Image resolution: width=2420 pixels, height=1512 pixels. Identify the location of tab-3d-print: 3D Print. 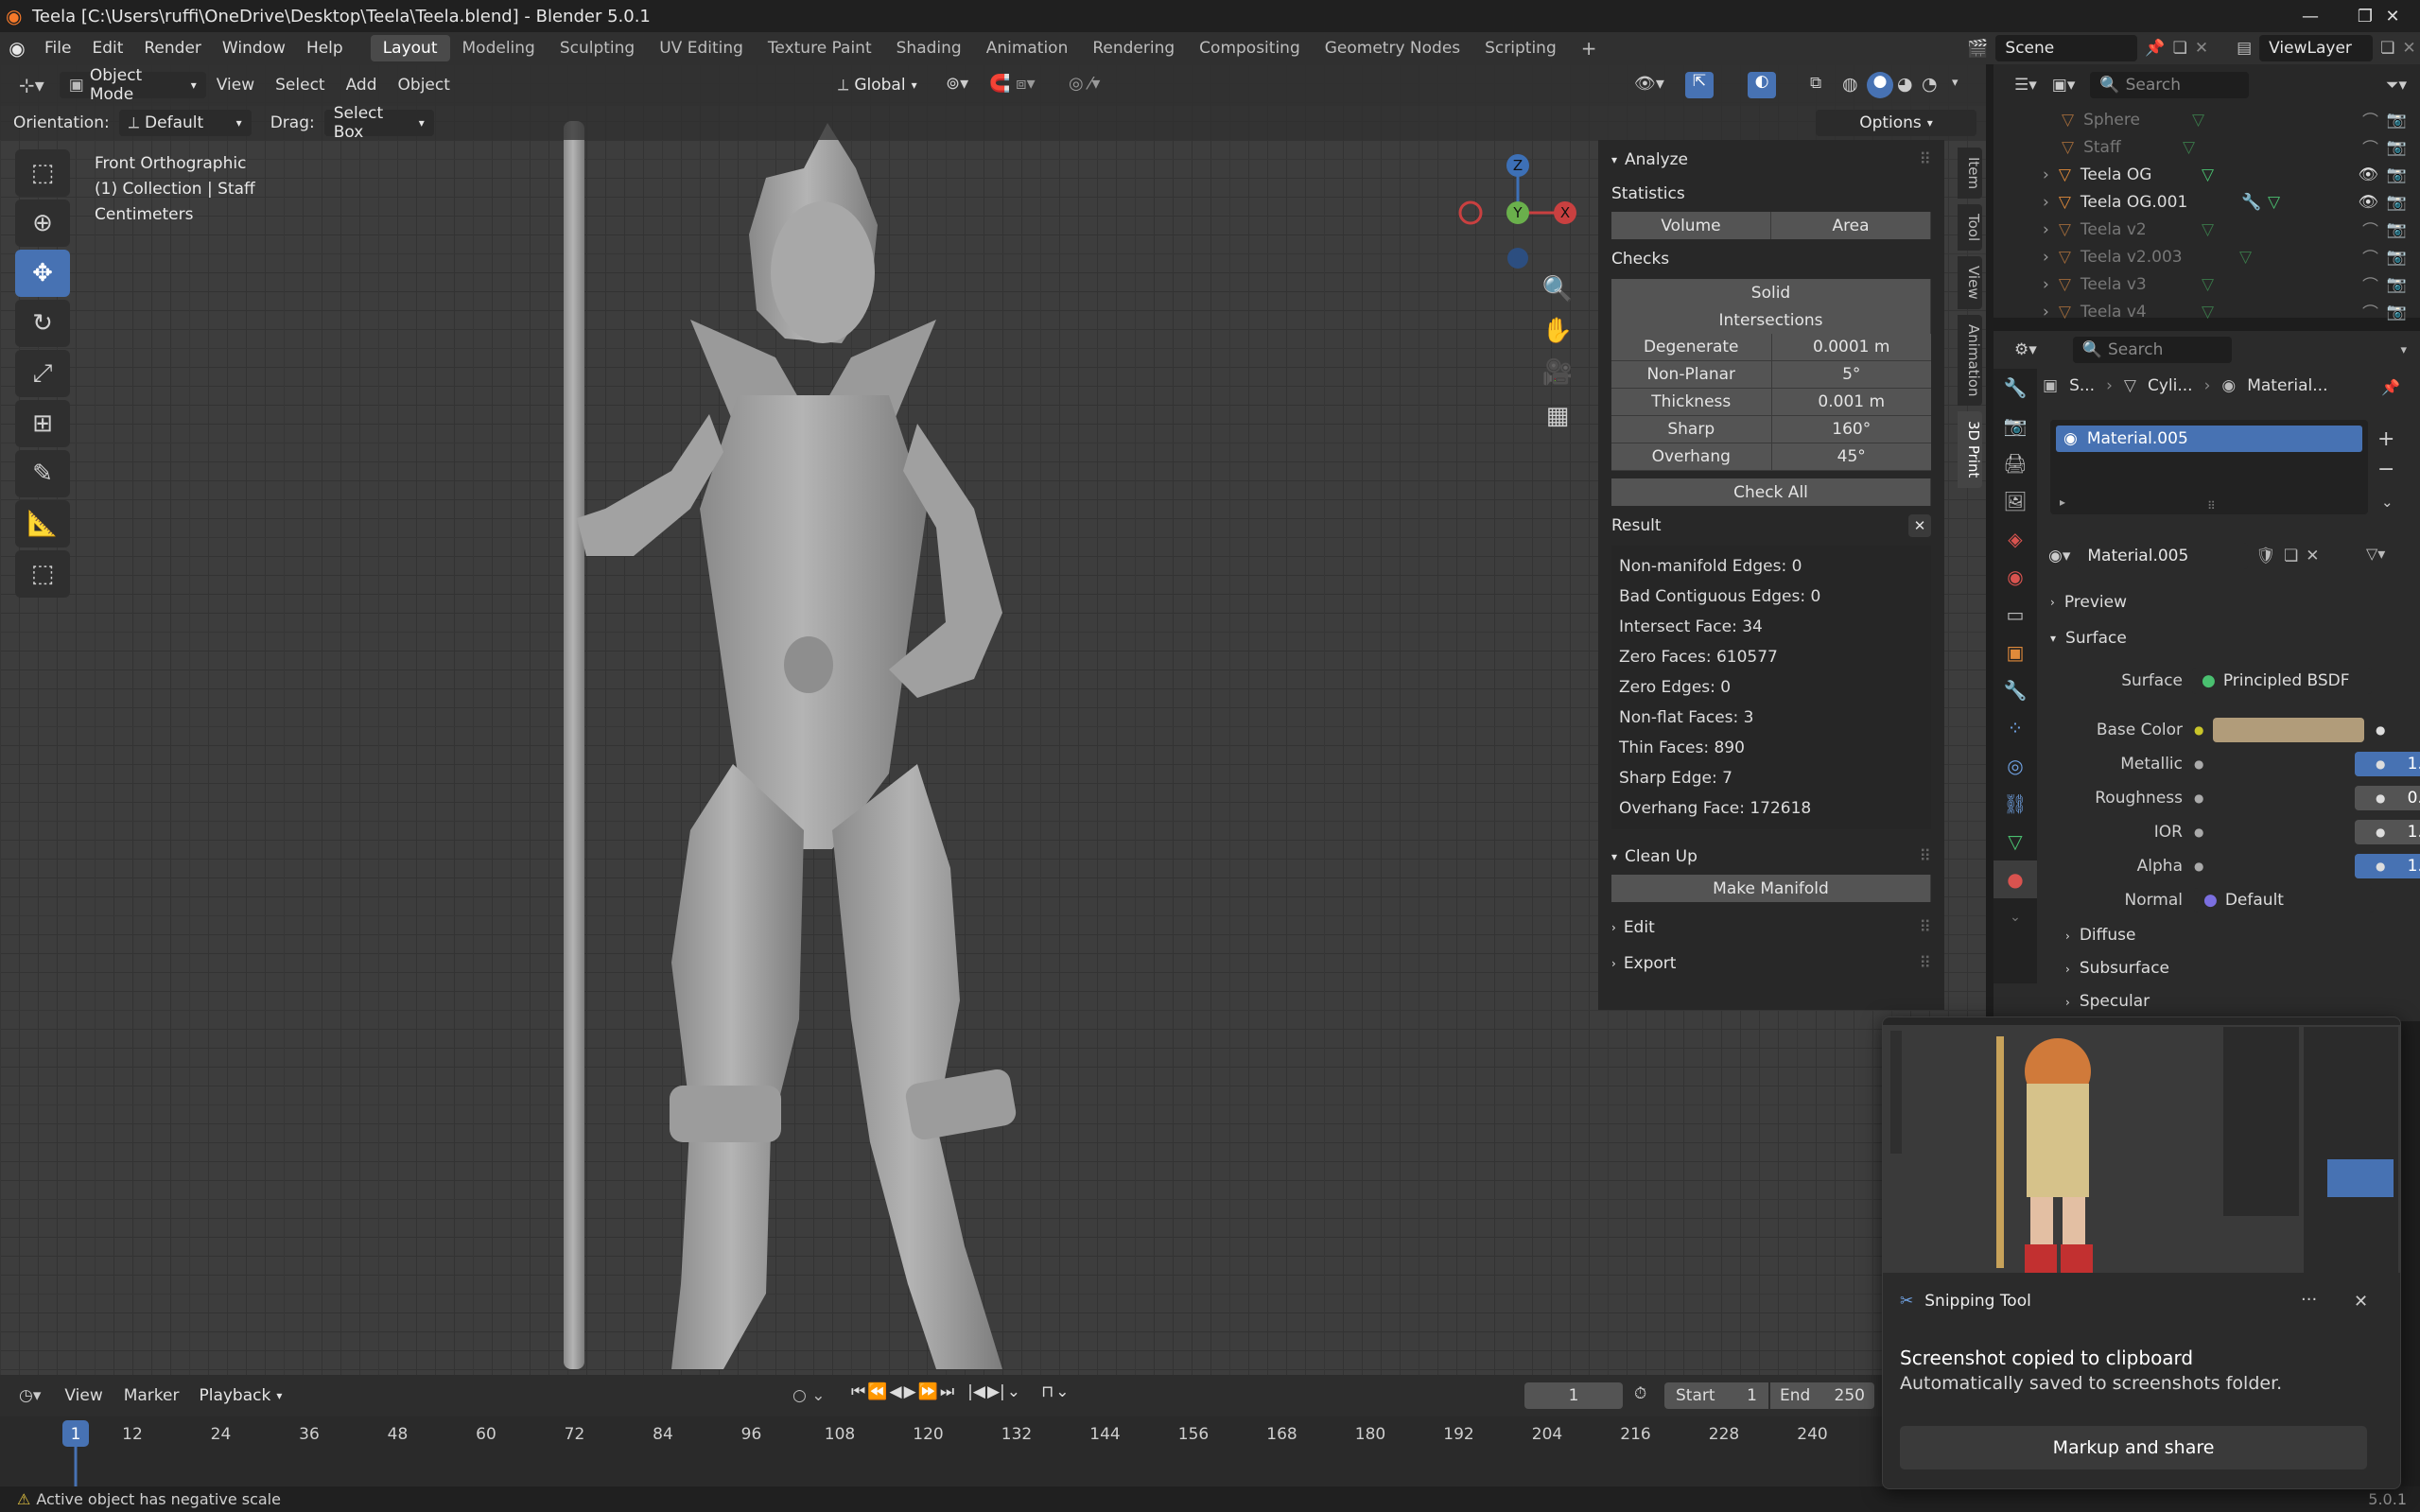
(1970, 449).